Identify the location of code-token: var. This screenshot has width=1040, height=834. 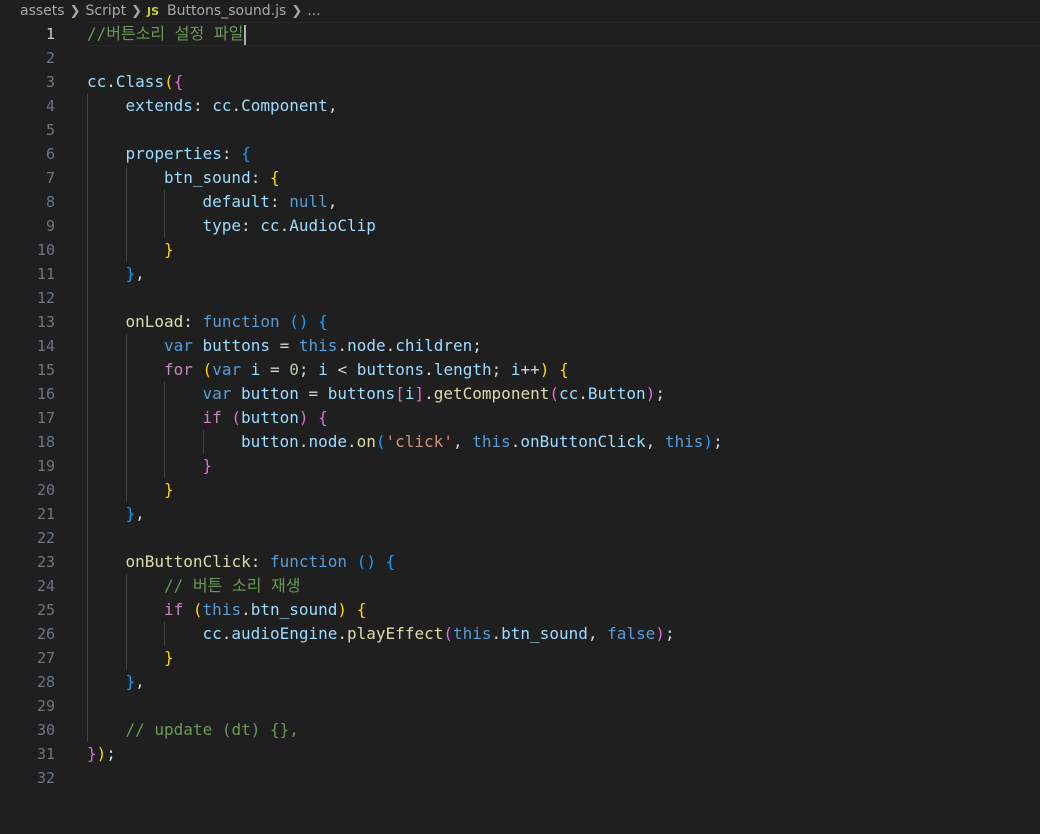
(178, 345).